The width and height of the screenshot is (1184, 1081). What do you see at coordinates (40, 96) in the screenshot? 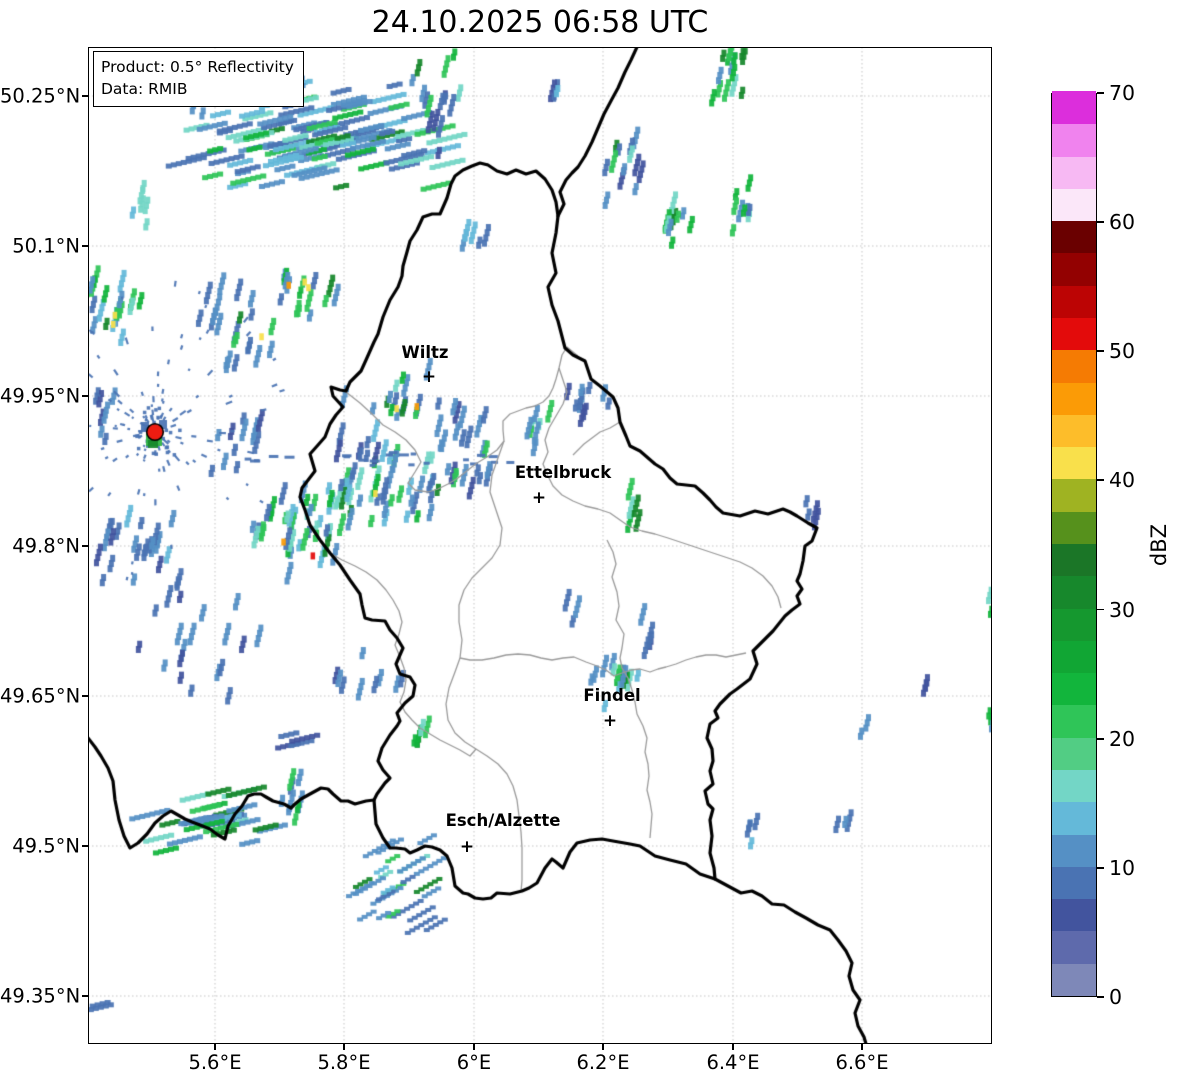
I see `lat-tick-label: 50.25°N` at bounding box center [40, 96].